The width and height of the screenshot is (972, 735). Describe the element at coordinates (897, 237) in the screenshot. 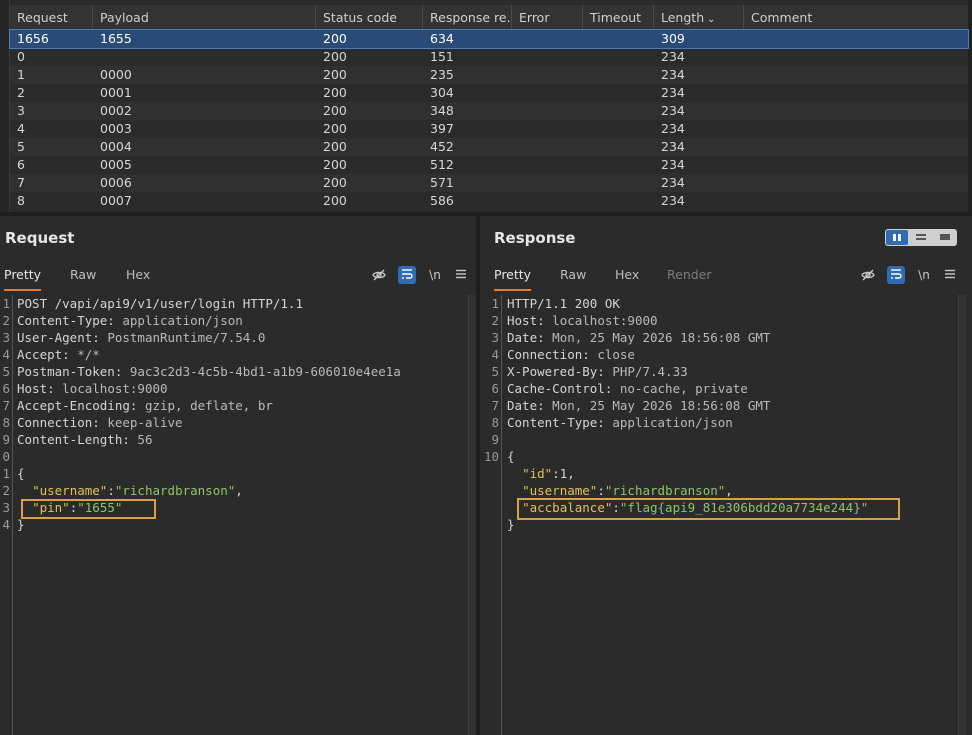

I see `layout-side-by-side-icon` at that location.